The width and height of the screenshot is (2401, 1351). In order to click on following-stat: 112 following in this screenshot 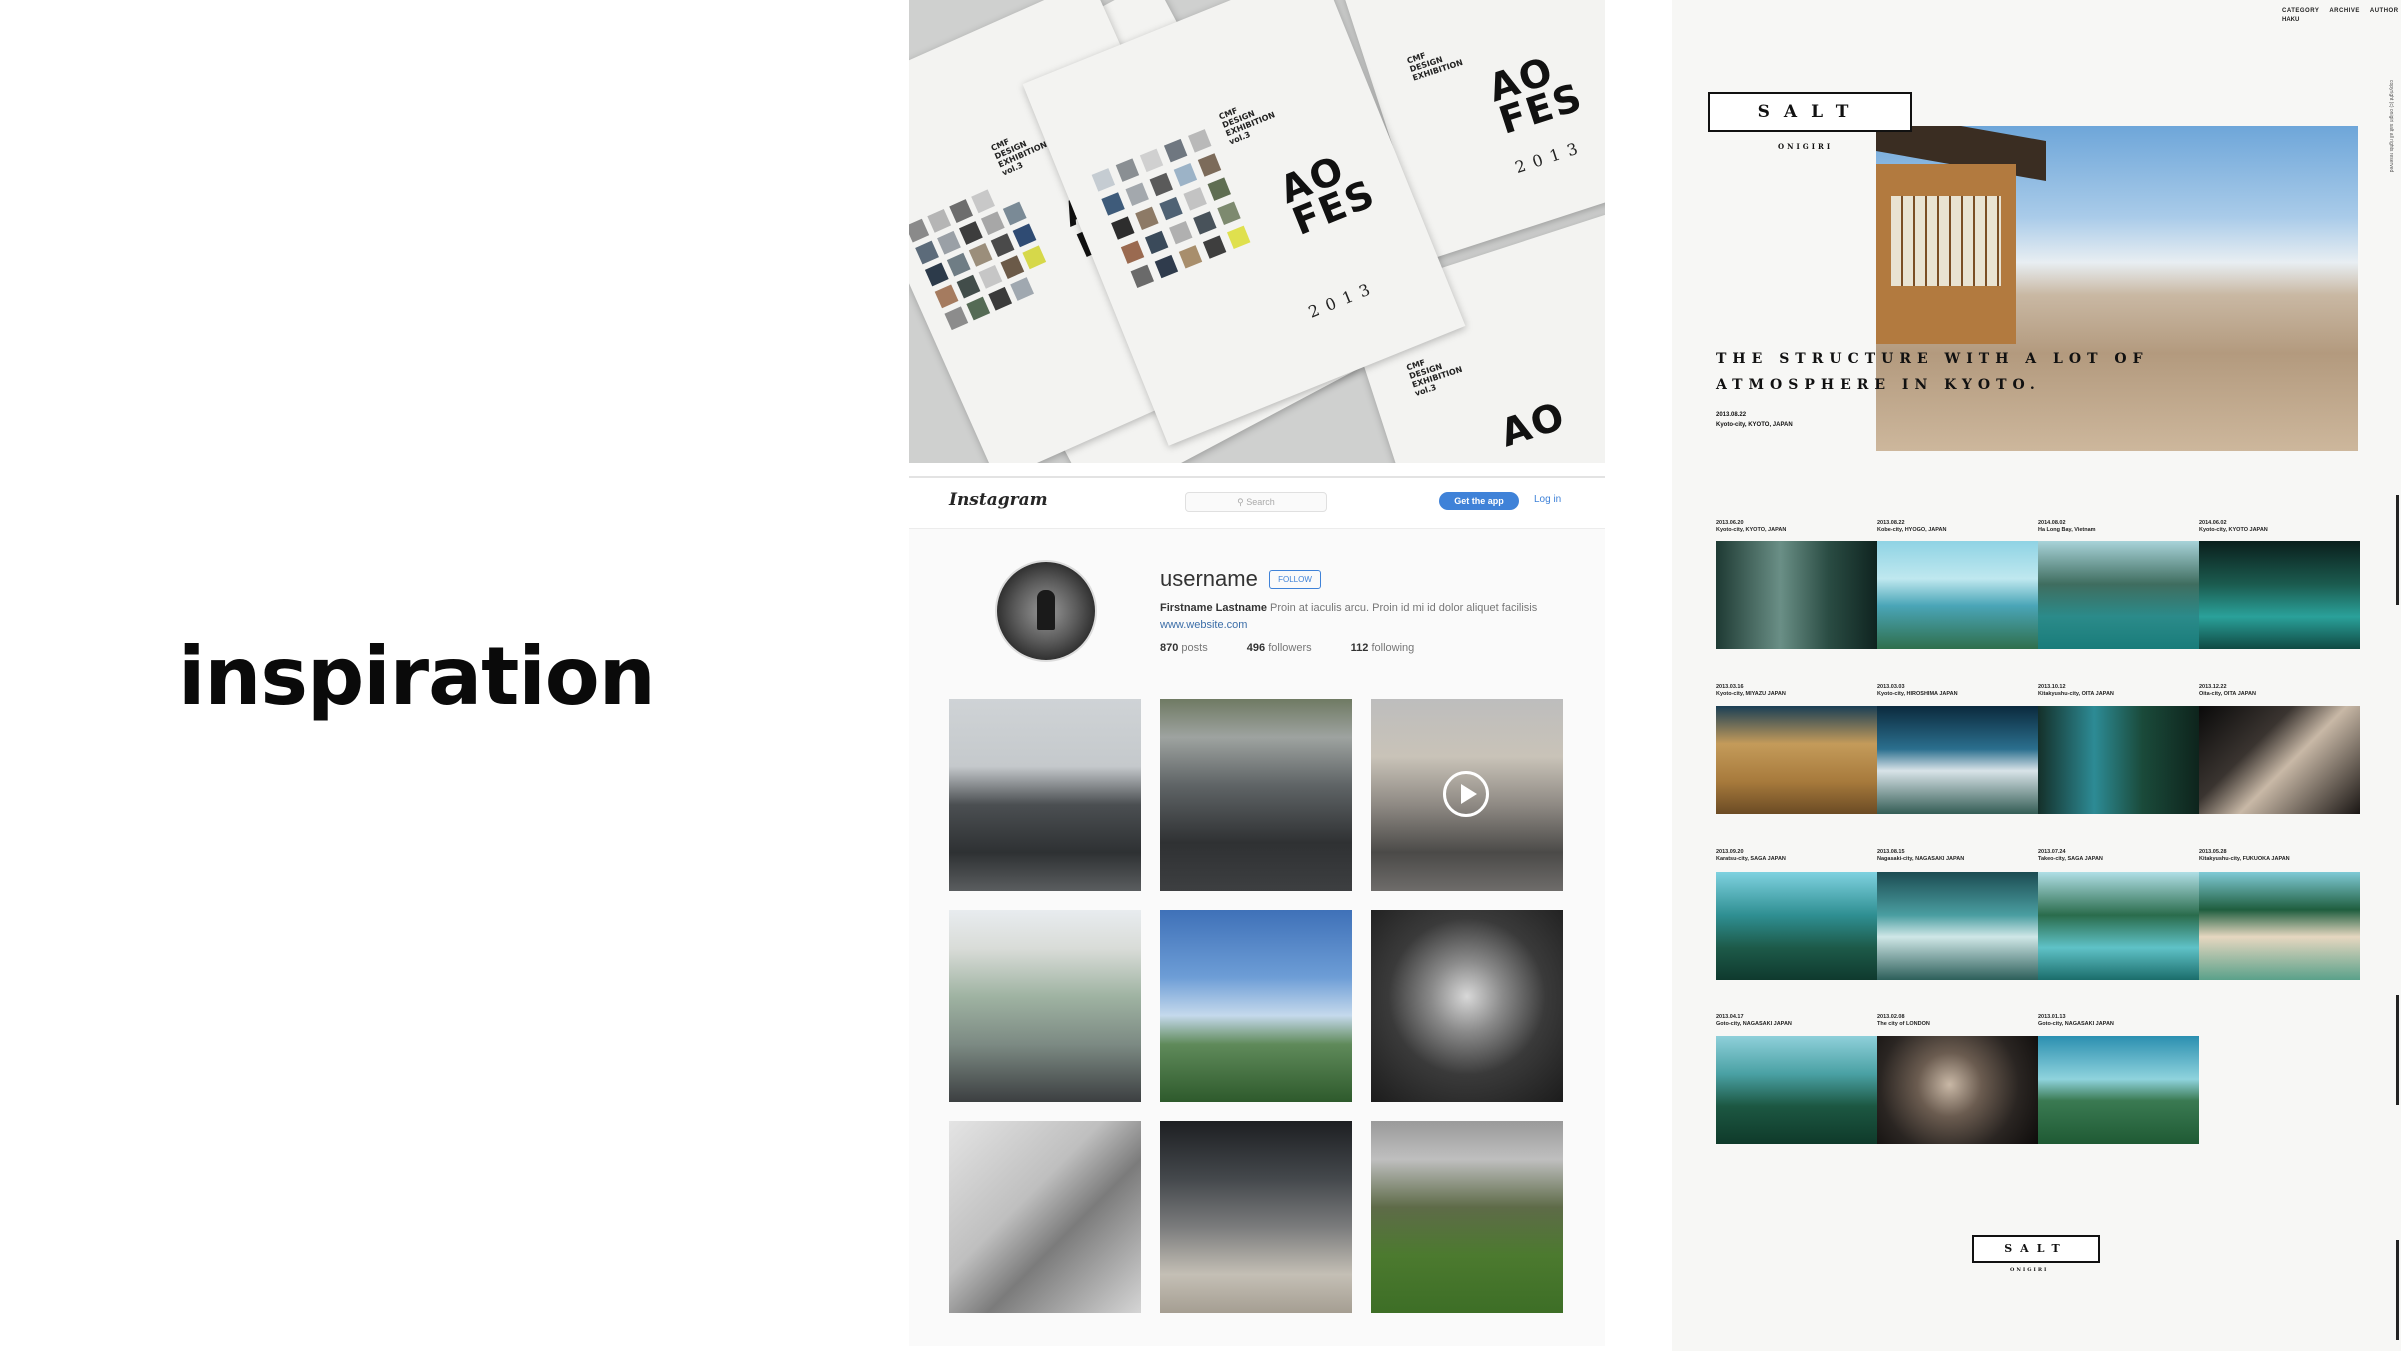, I will do `click(1392, 648)`.